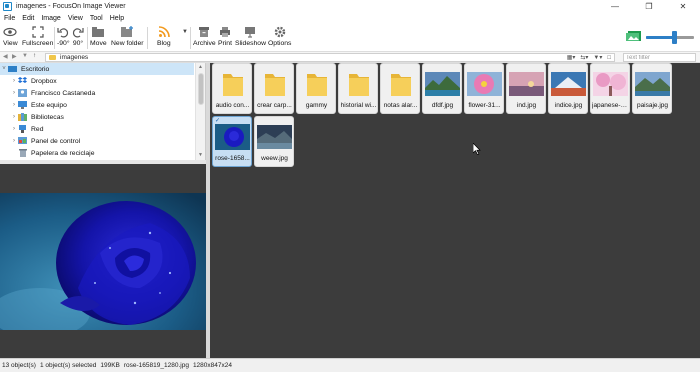  I want to click on blog-label: Blog, so click(164, 43).